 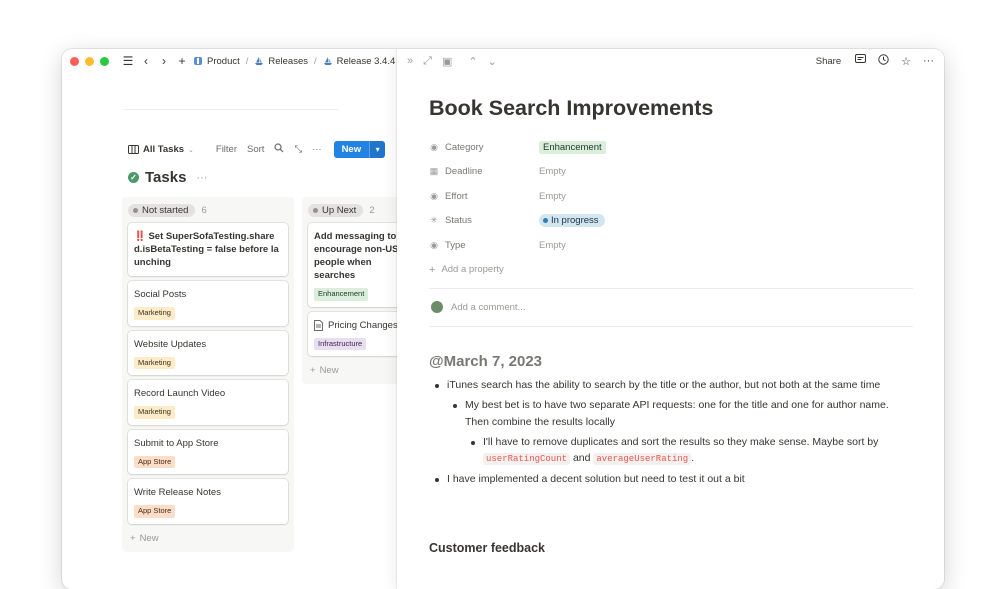 What do you see at coordinates (487, 548) in the screenshot?
I see `section-heading: Customer feedback` at bounding box center [487, 548].